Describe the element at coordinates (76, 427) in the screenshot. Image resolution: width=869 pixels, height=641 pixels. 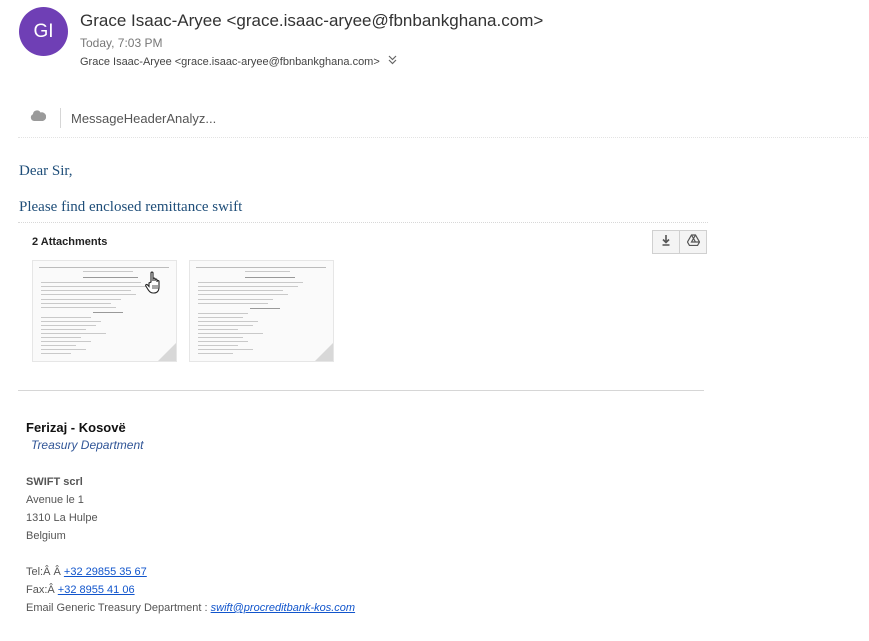
I see `signature-name: Ferizaj - Kosovë` at that location.